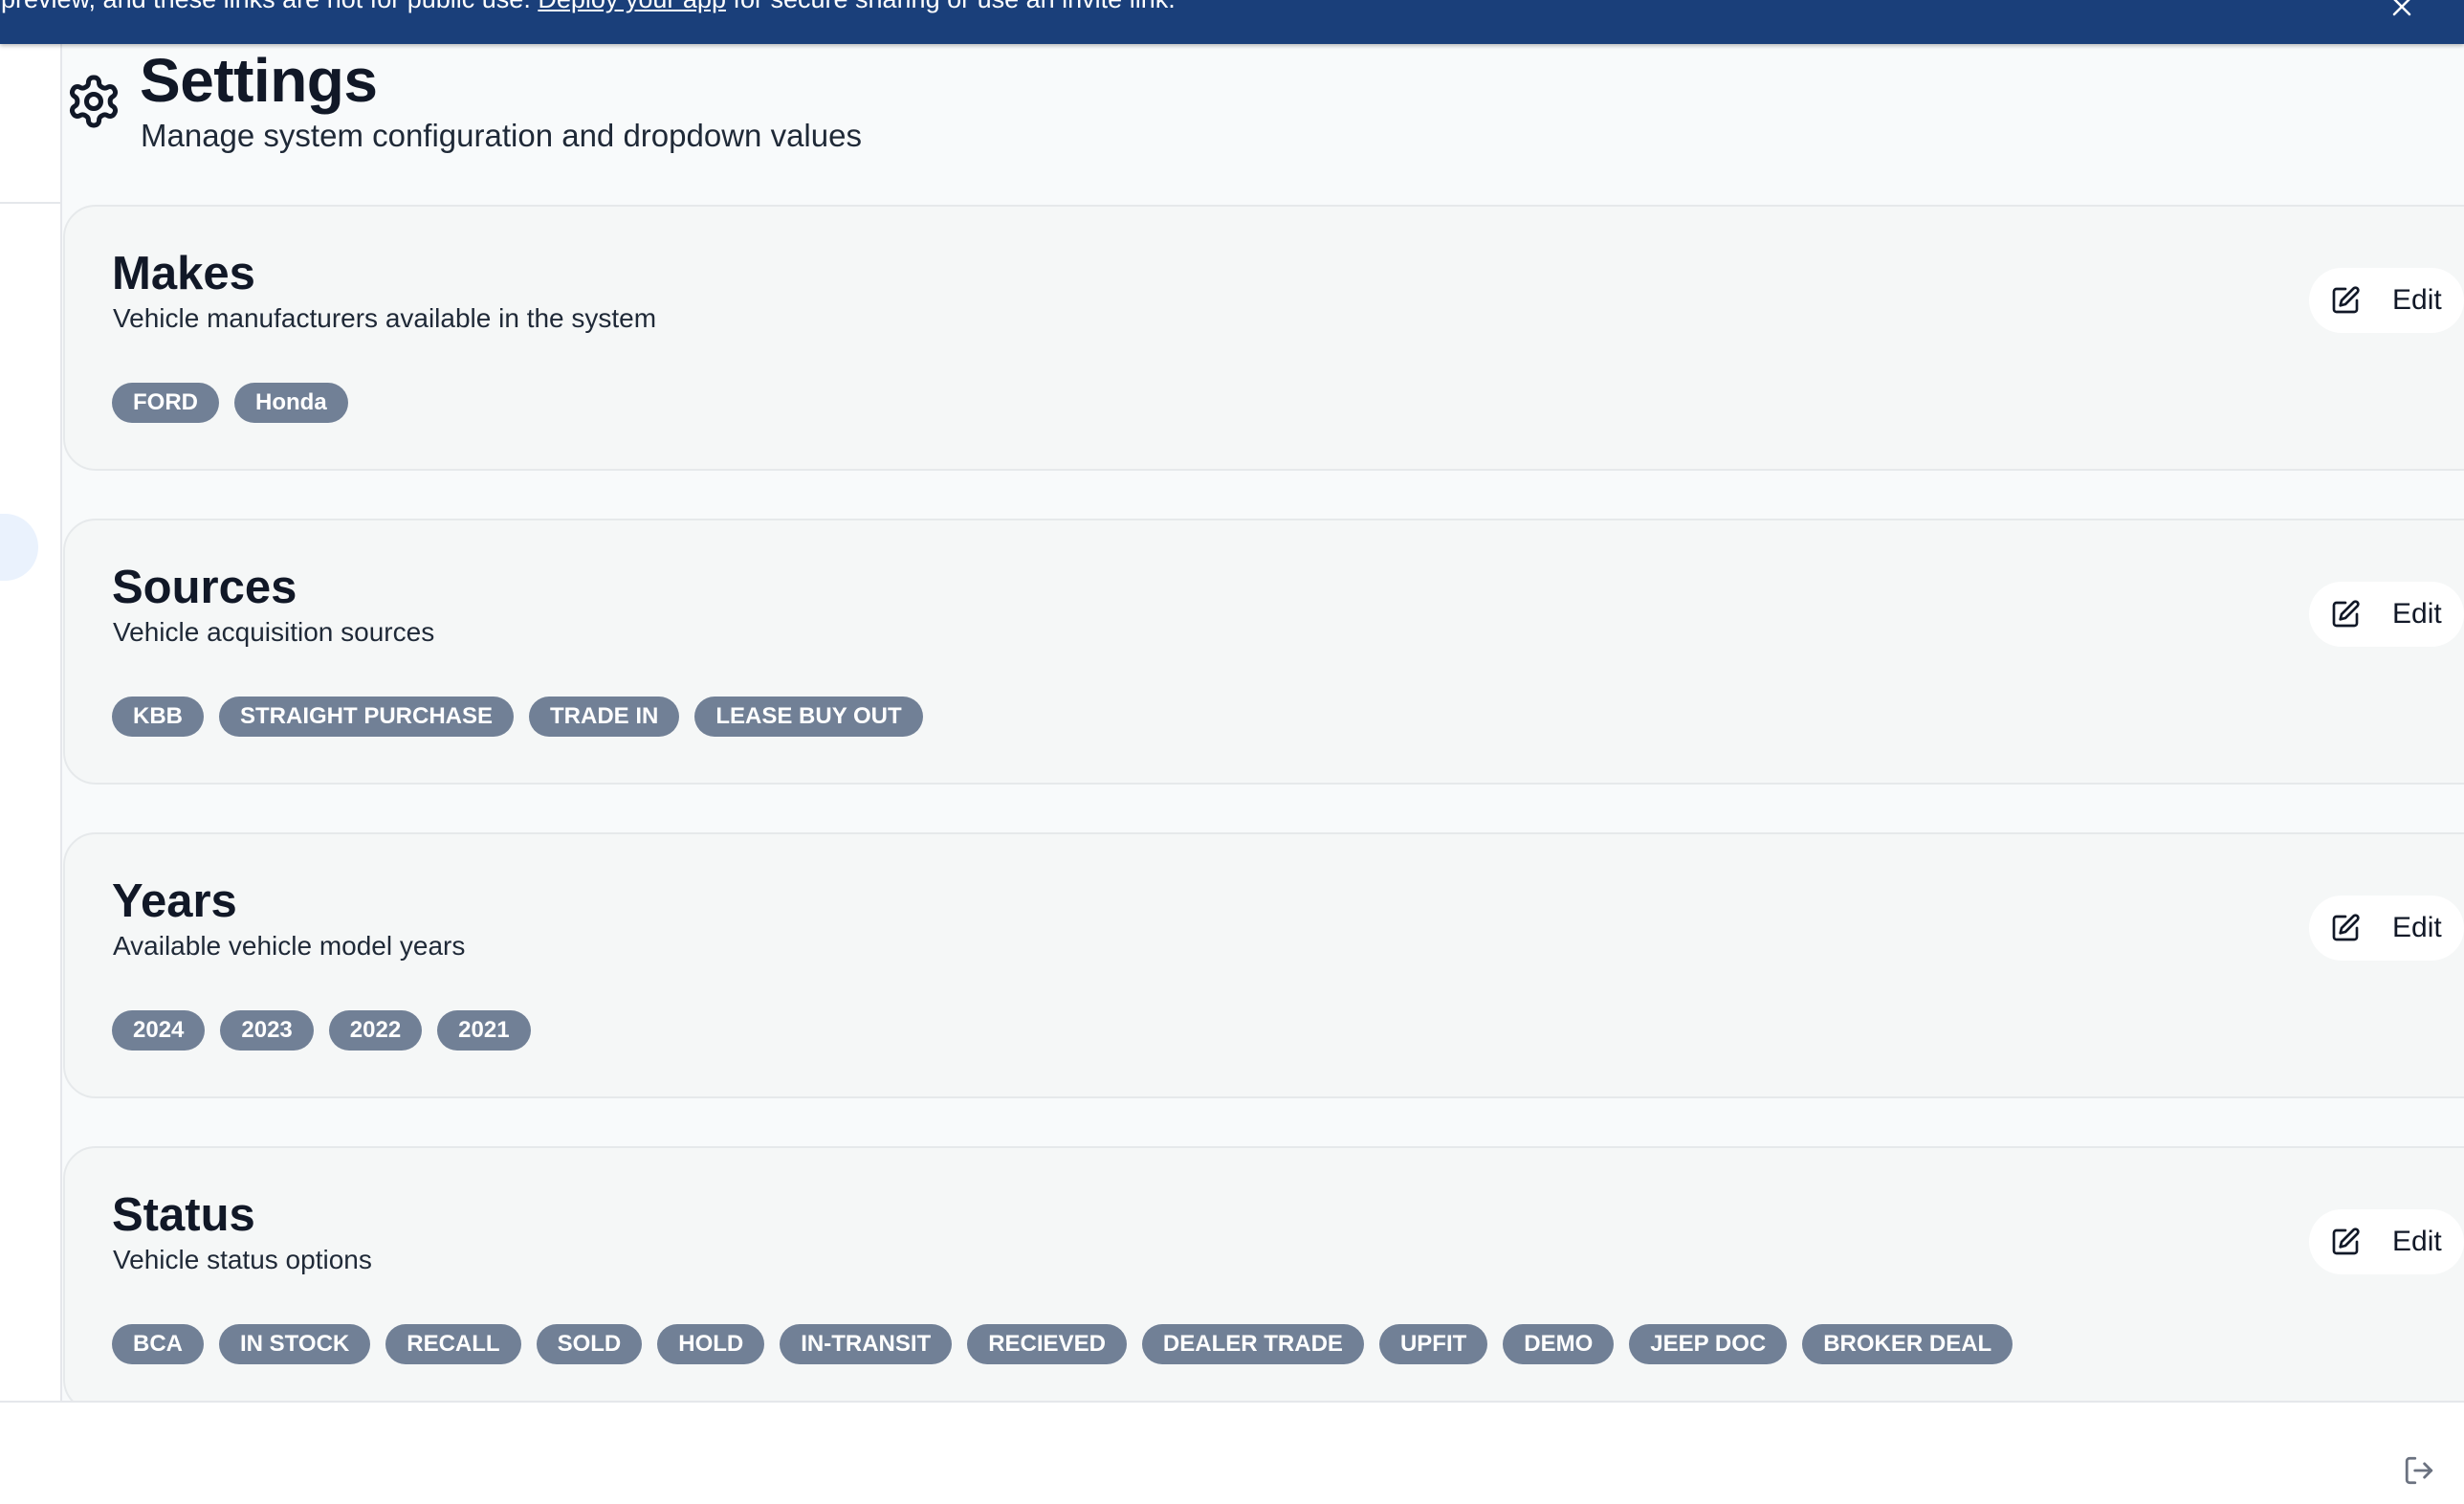 The width and height of the screenshot is (2464, 1504). What do you see at coordinates (2386, 928) in the screenshot?
I see `edit-years-button: Edit` at bounding box center [2386, 928].